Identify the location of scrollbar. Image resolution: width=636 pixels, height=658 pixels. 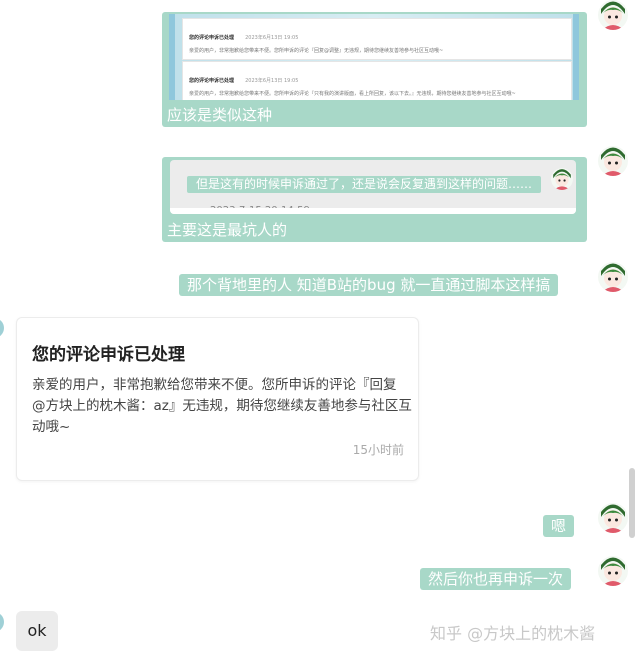
(632, 503).